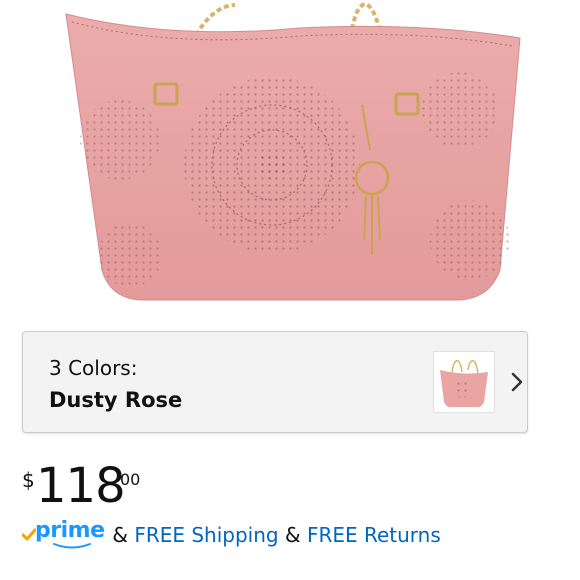  What do you see at coordinates (374, 535) in the screenshot?
I see `free-returns-link: FREE Returns` at bounding box center [374, 535].